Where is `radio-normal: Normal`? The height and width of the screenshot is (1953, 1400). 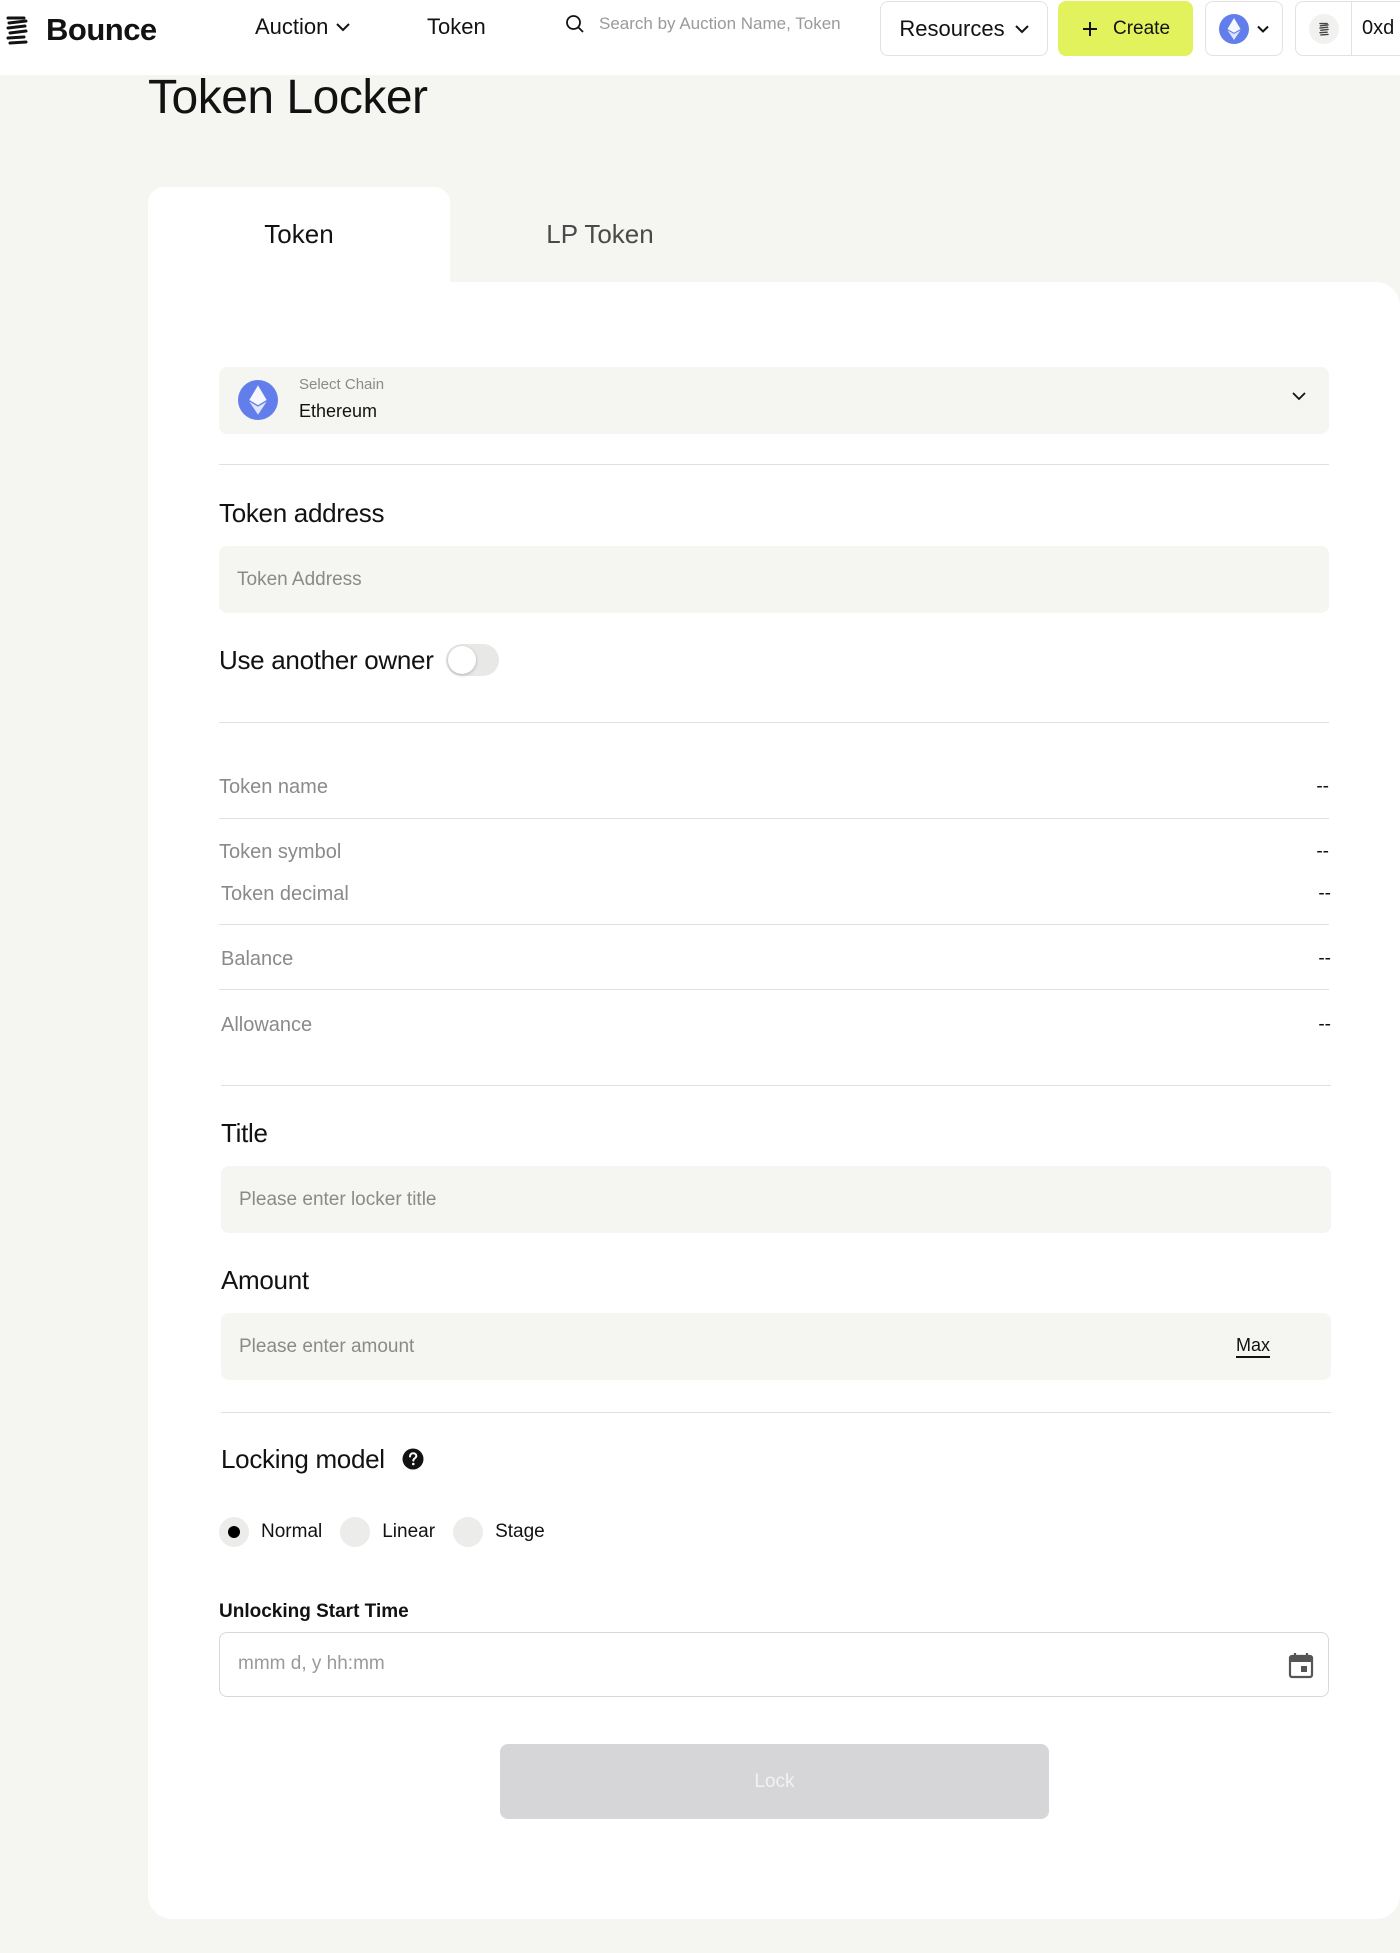 radio-normal: Normal is located at coordinates (270, 1532).